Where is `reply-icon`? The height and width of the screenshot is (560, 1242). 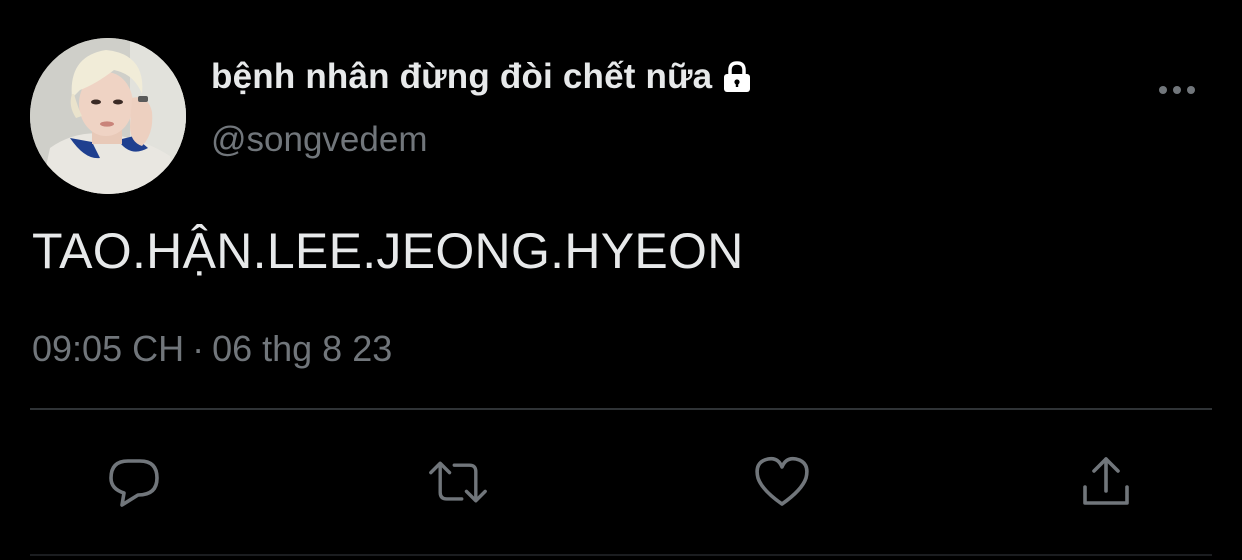 reply-icon is located at coordinates (134, 483).